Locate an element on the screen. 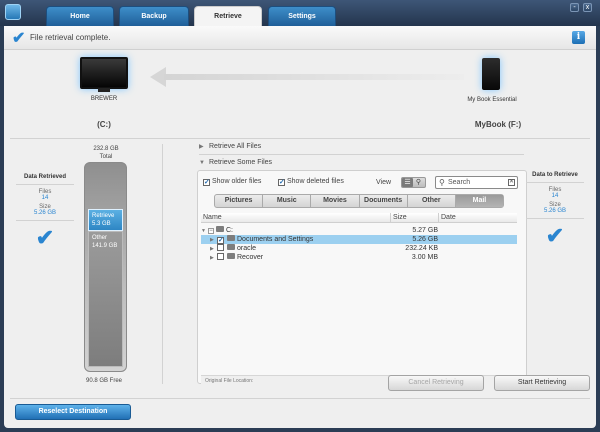 The height and width of the screenshot is (432, 600). filter-other: Other is located at coordinates (432, 201).